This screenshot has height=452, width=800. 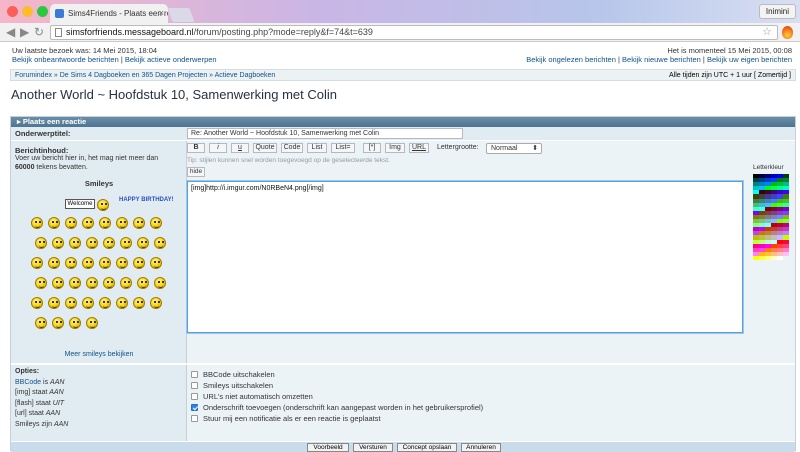 What do you see at coordinates (99, 354) in the screenshot?
I see `more-smileys-link: Meer smileys bekijken` at bounding box center [99, 354].